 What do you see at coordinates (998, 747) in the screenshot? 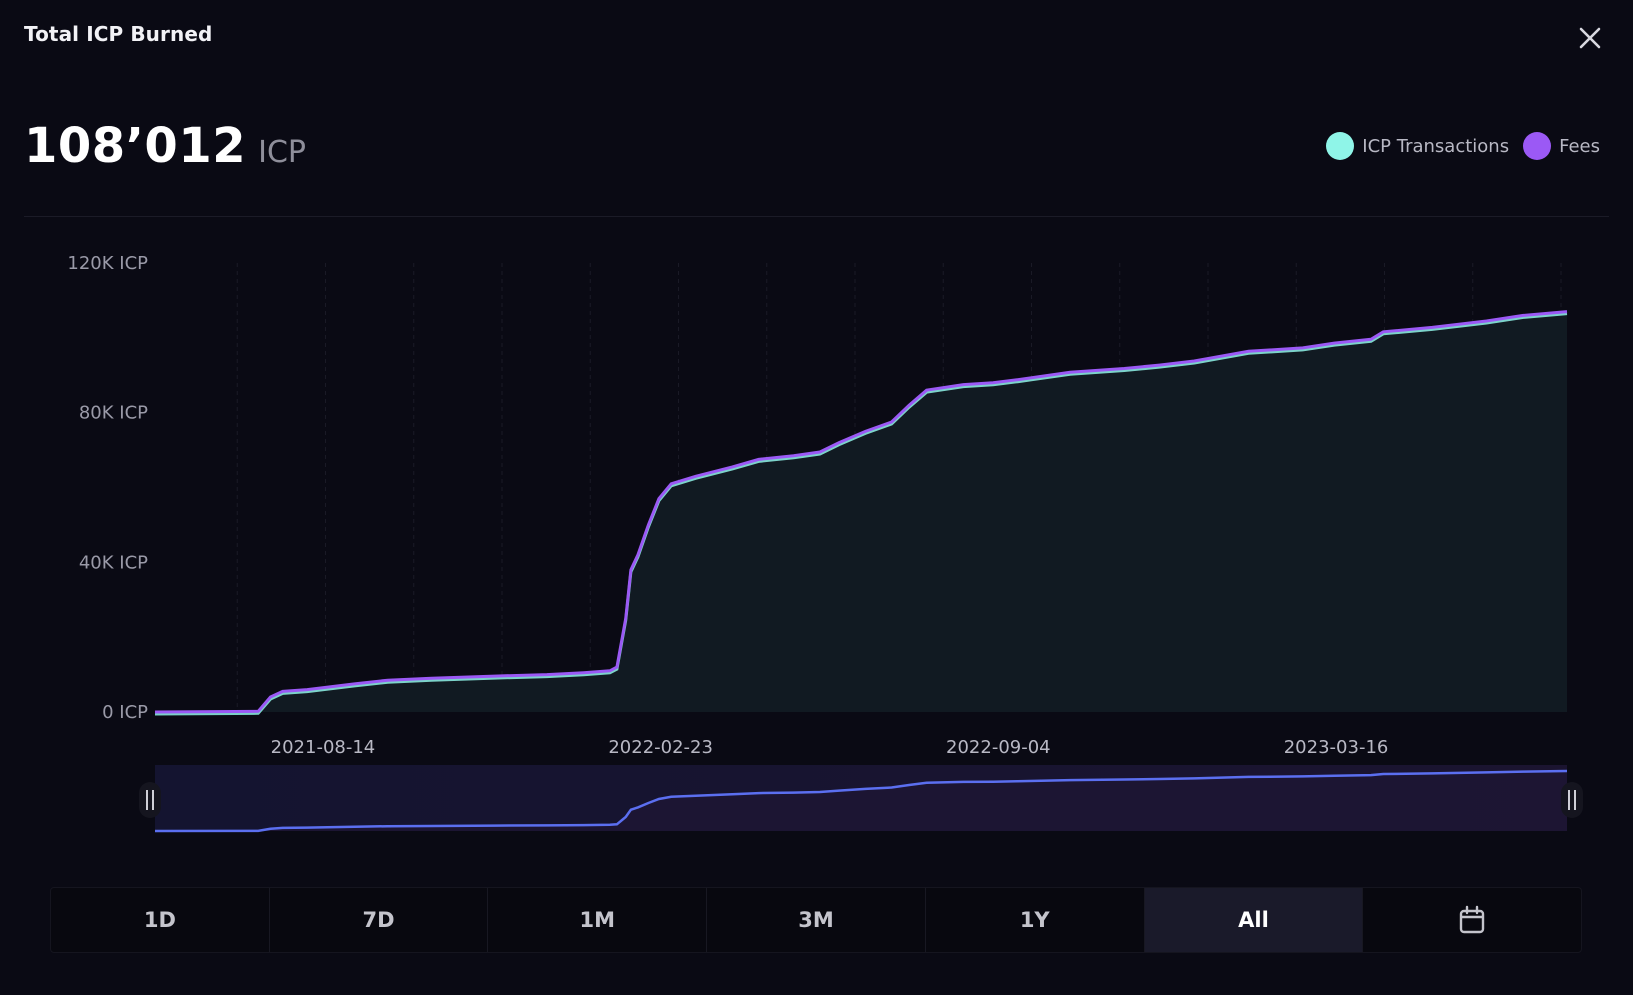
I see `x-tick-label: 2022-09-04` at bounding box center [998, 747].